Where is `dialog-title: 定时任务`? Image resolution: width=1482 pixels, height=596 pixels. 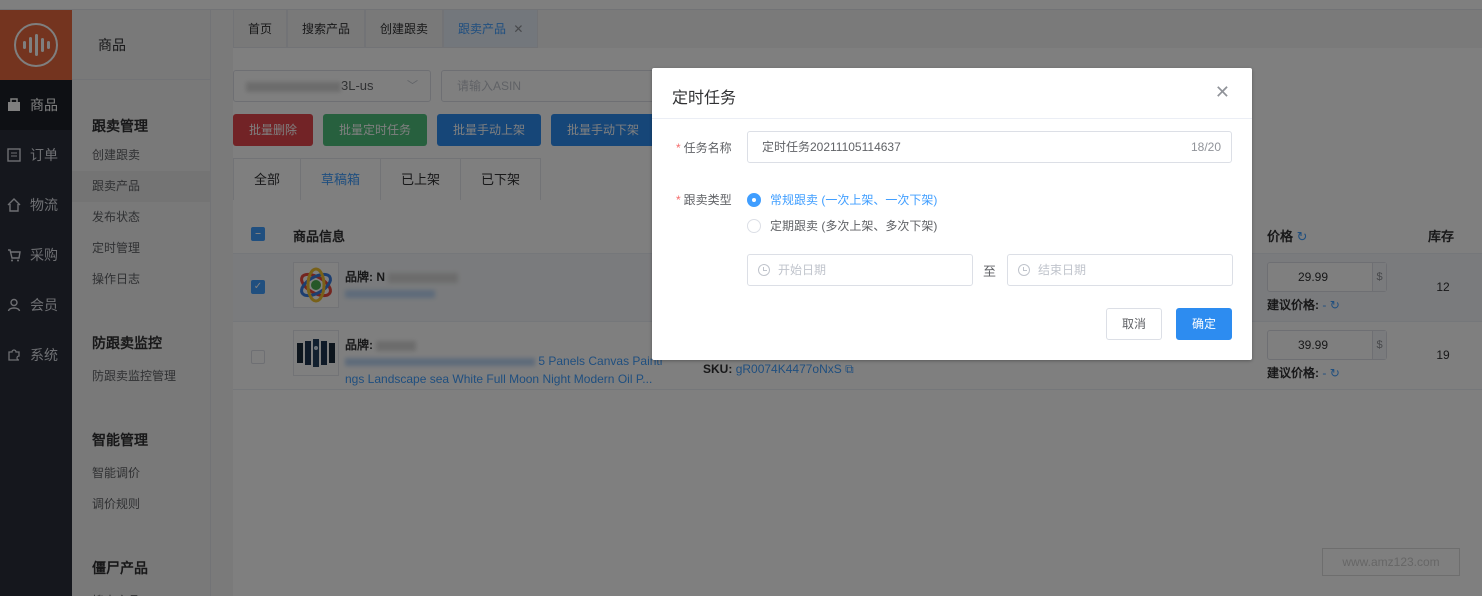 dialog-title: 定时任务 is located at coordinates (704, 98).